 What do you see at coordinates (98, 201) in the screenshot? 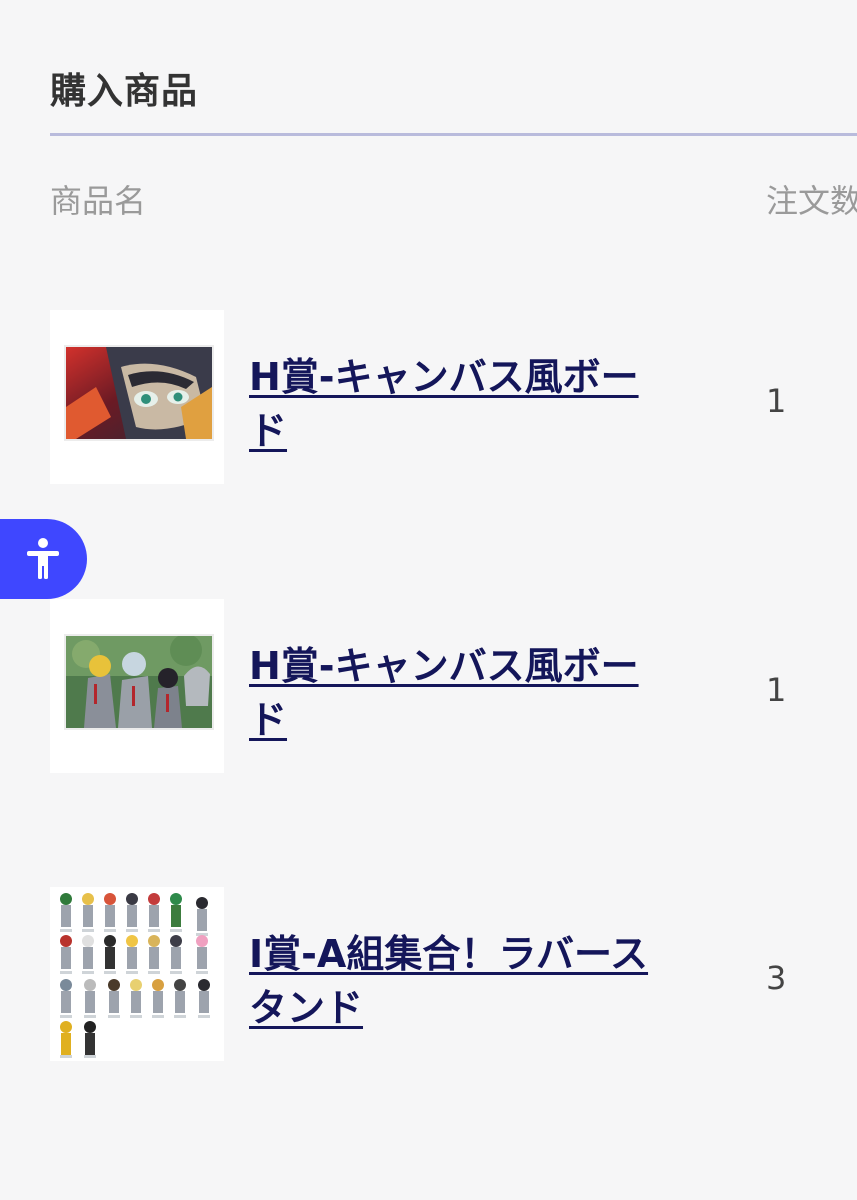
I see `column-header-product-name: 商品名` at bounding box center [98, 201].